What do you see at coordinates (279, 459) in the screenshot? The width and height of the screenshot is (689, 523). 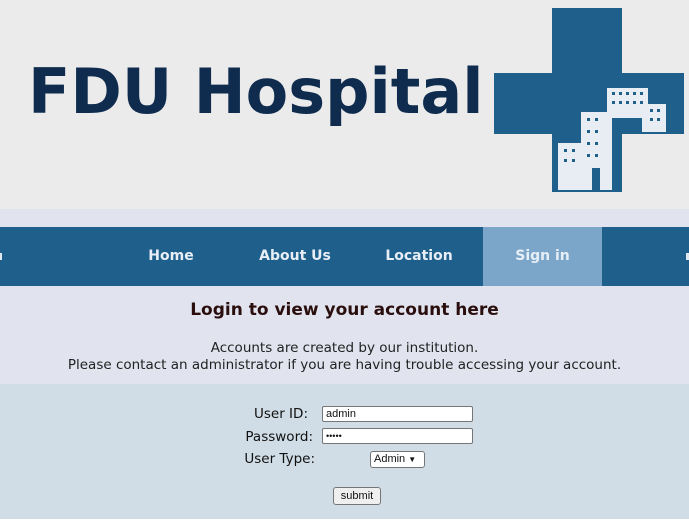 I see `user-type-label: User Type:` at bounding box center [279, 459].